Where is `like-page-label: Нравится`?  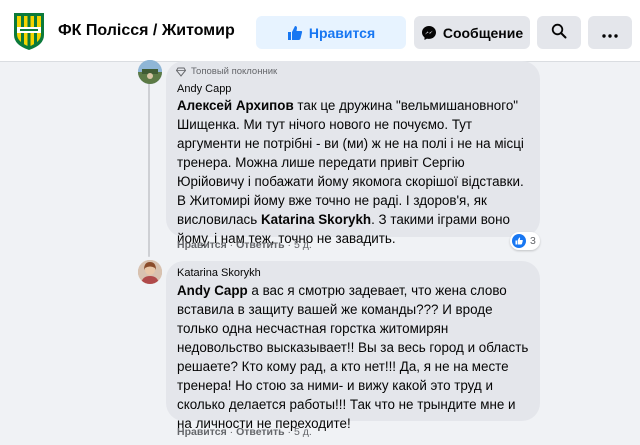
like-page-label: Нравится is located at coordinates (342, 32).